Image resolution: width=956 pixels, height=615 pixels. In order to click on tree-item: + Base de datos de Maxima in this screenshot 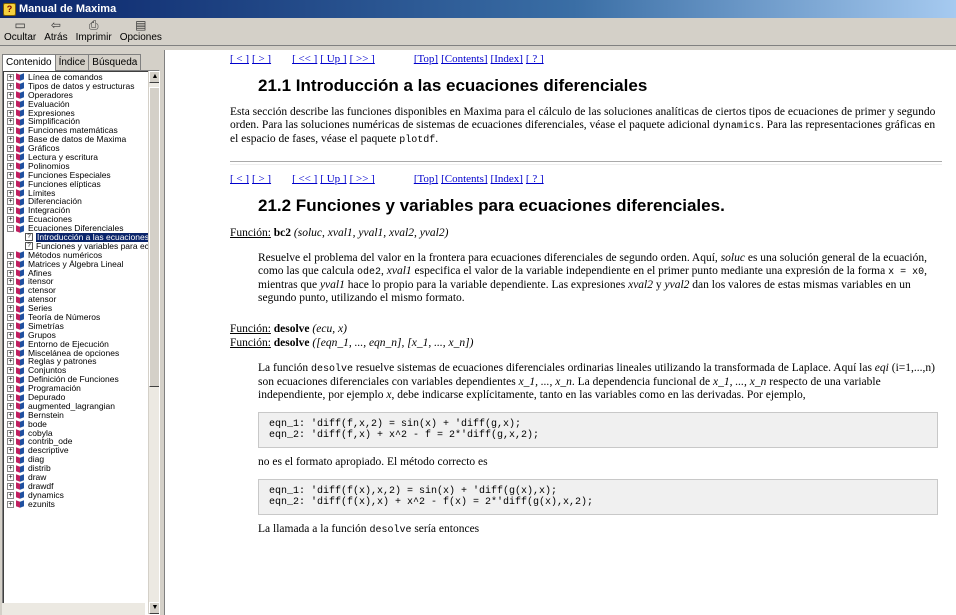, I will do `click(75, 139)`.